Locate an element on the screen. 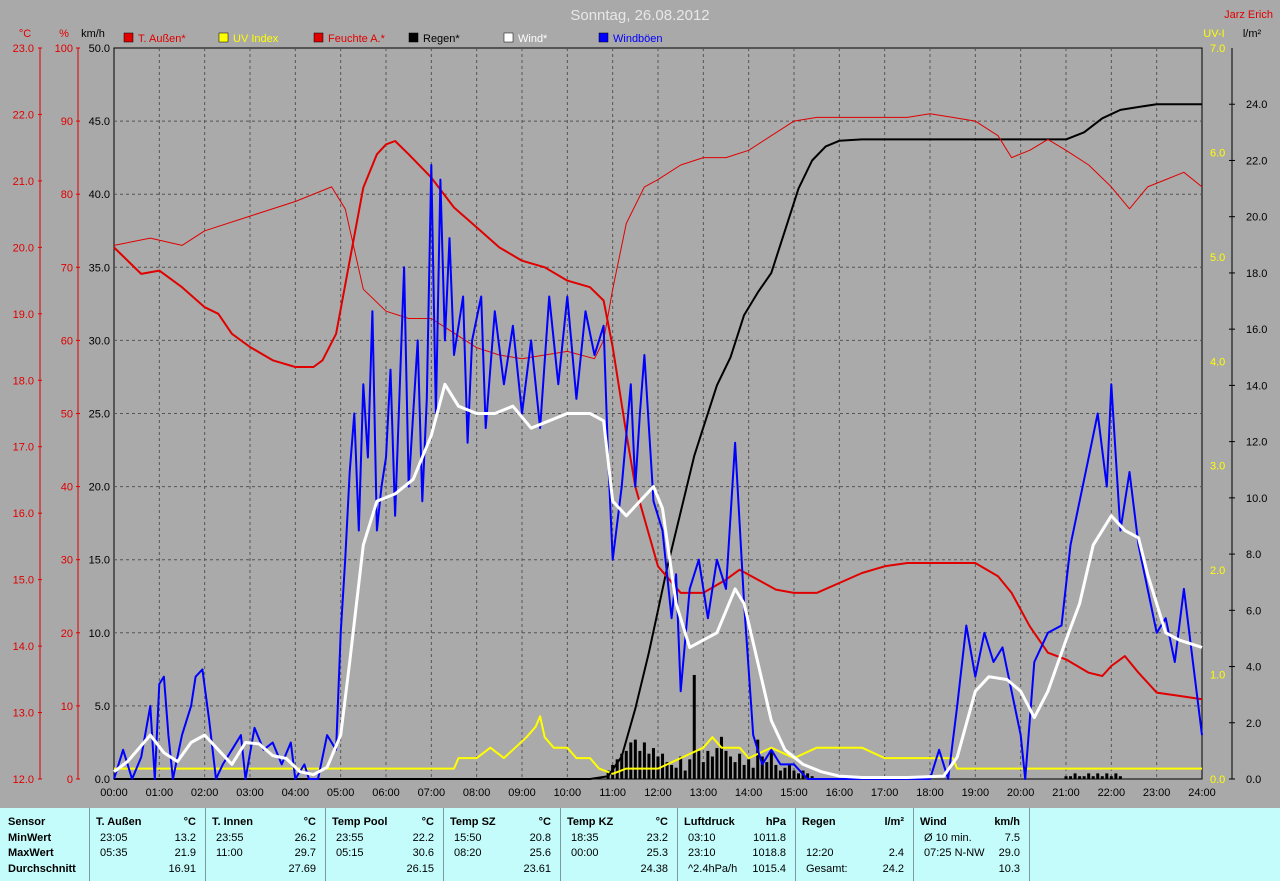 Image resolution: width=1280 pixels, height=881 pixels. stats-value: 22.2 is located at coordinates (423, 837).